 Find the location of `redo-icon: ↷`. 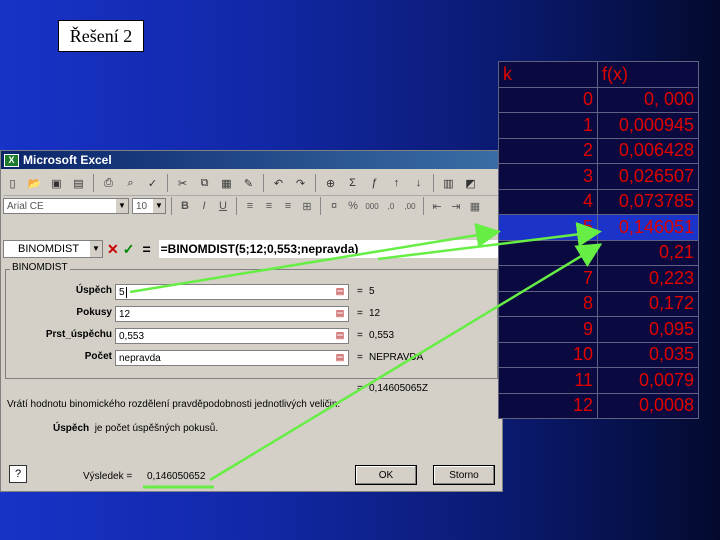

redo-icon: ↷ is located at coordinates (300, 183).